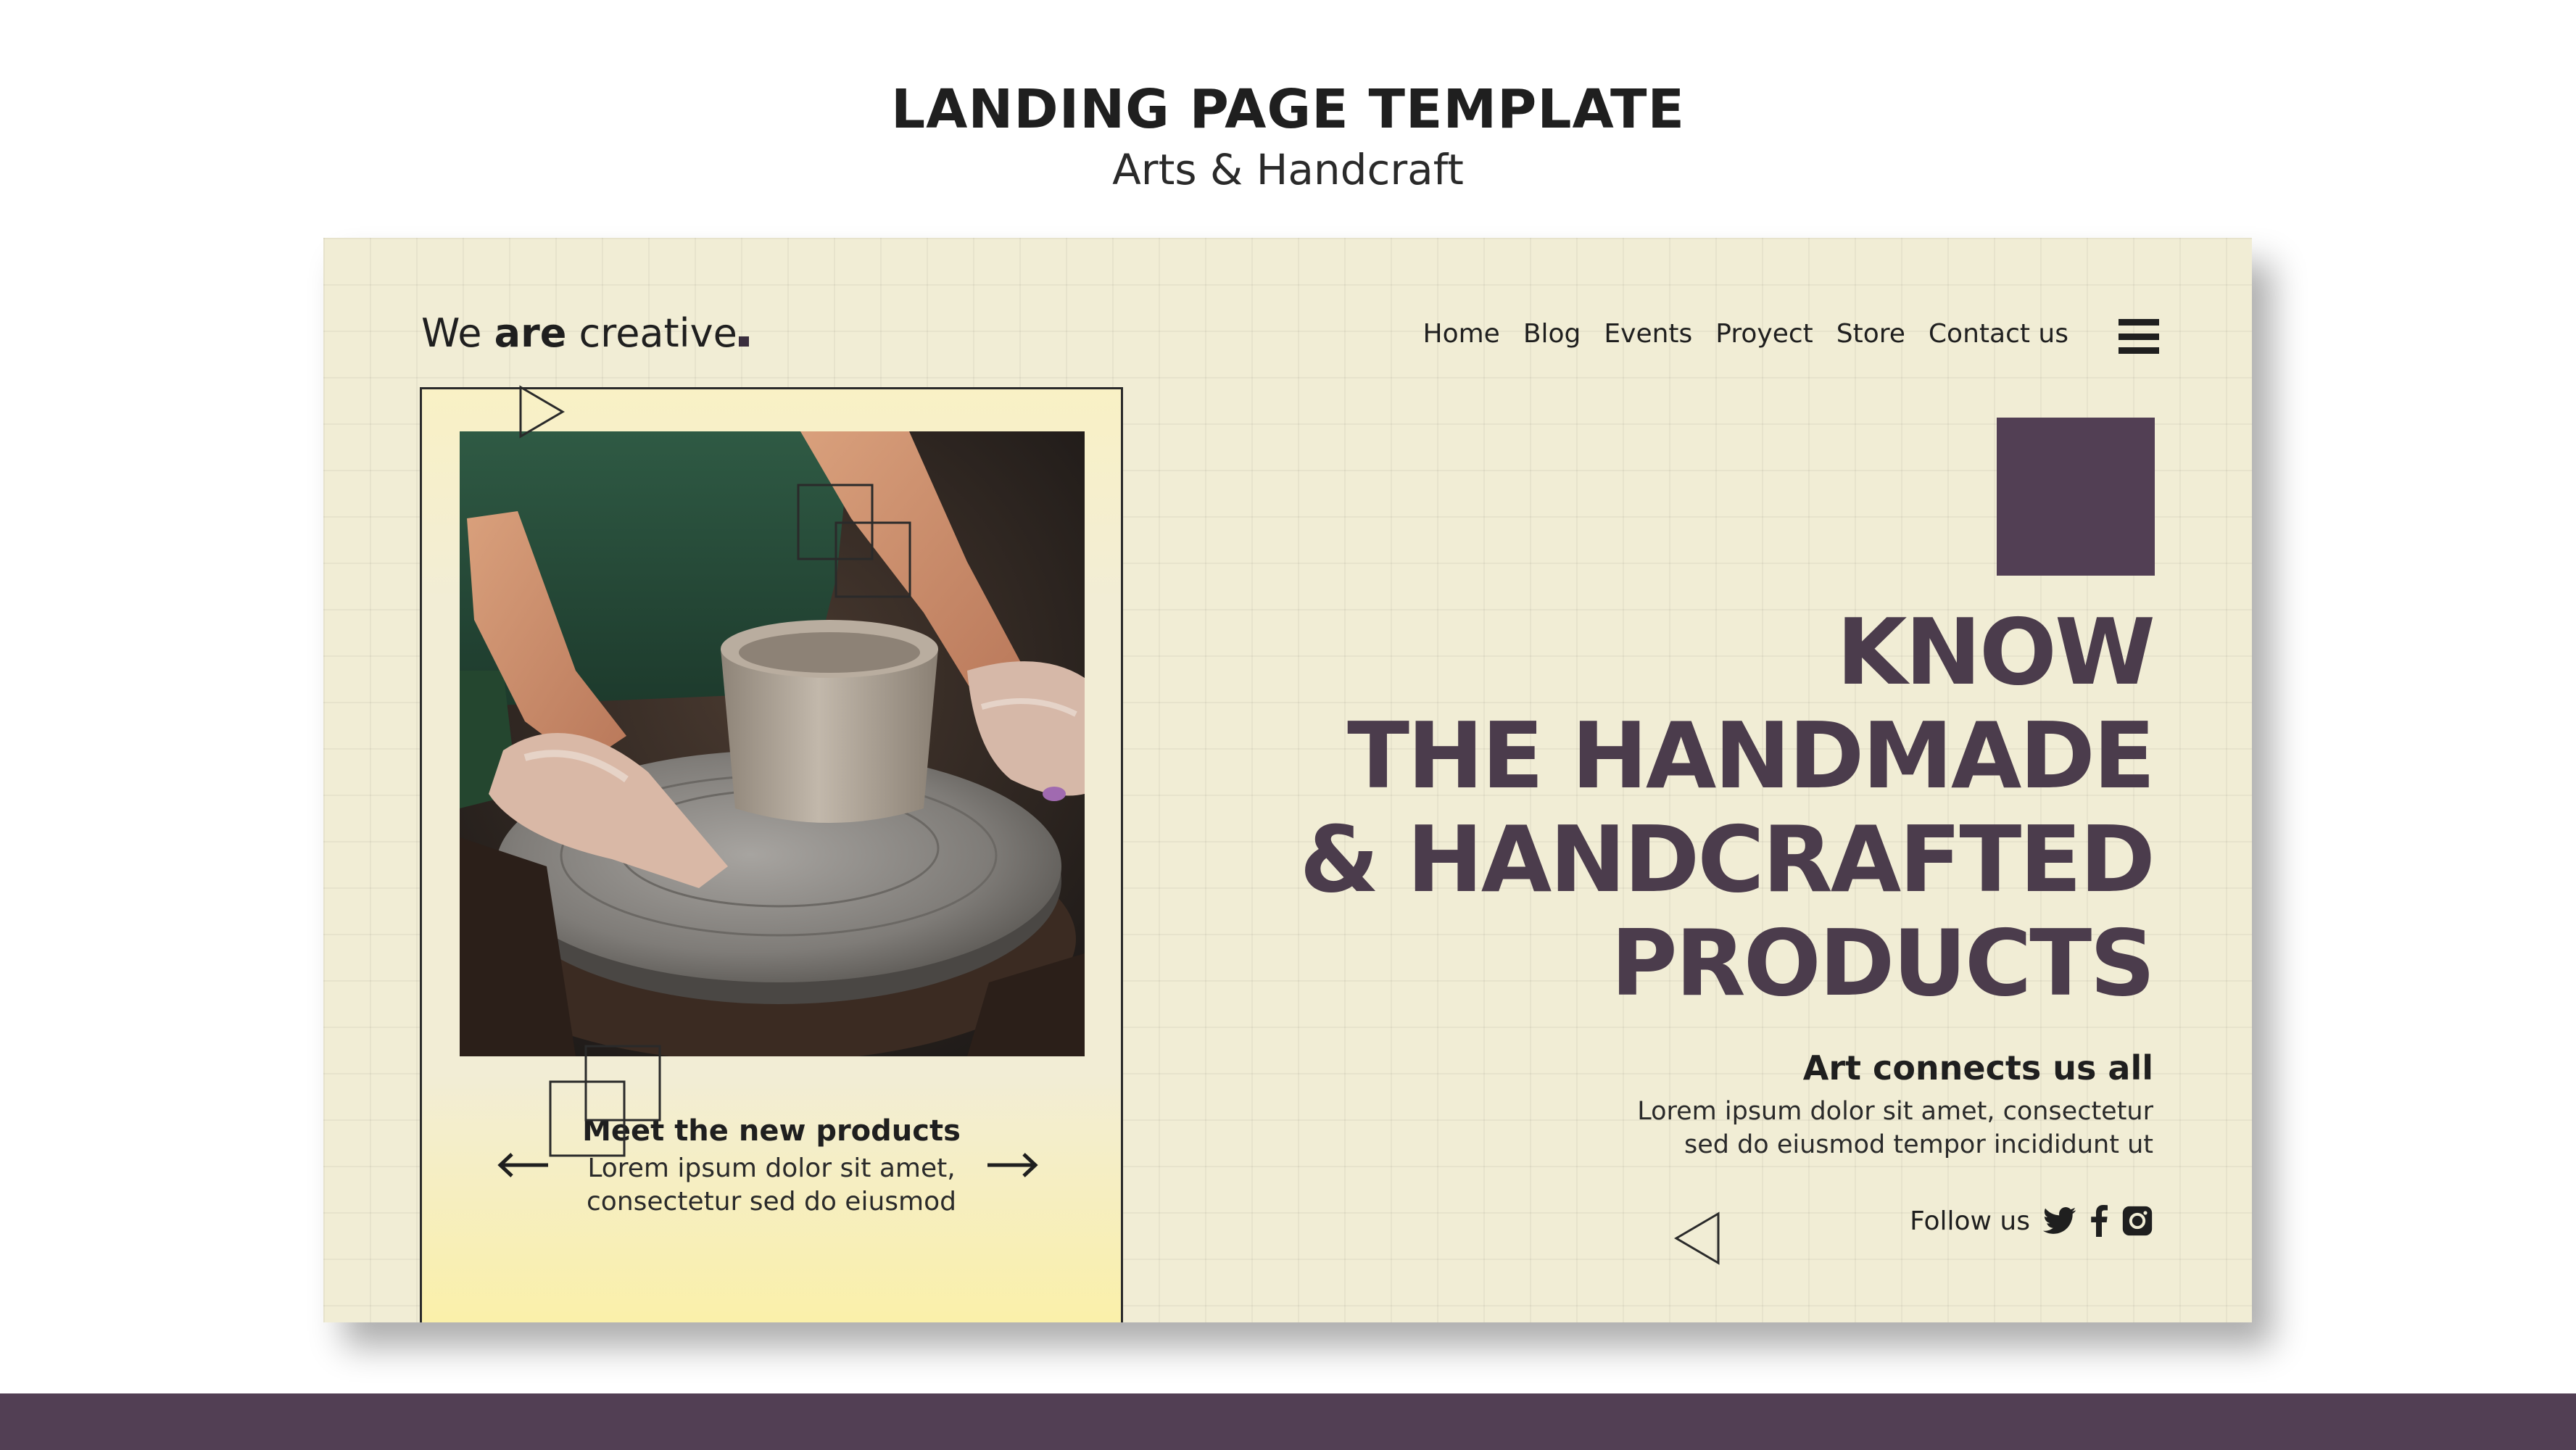 The width and height of the screenshot is (2576, 1450). Describe the element at coordinates (530, 333) in the screenshot. I see `logo-text-bold: are` at that location.